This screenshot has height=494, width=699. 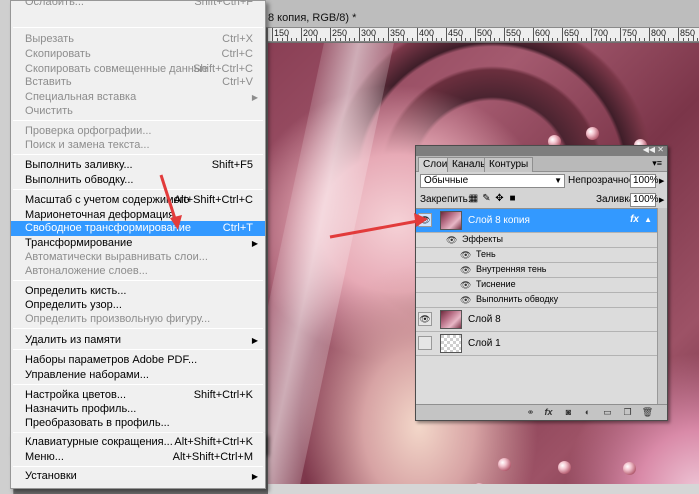 I want to click on effect-row-stroke: 👁 Выполнить обводку, so click(x=536, y=300).